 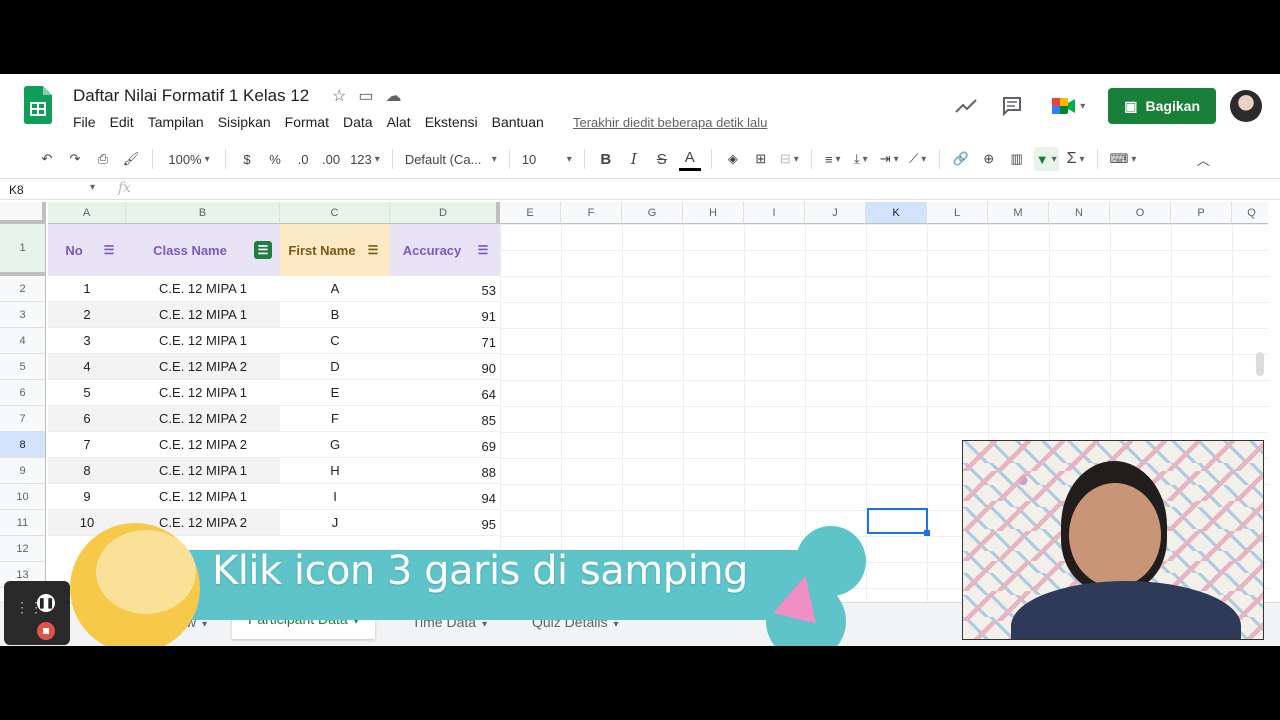 What do you see at coordinates (1201, 213) in the screenshot?
I see `column-header-p: P` at bounding box center [1201, 213].